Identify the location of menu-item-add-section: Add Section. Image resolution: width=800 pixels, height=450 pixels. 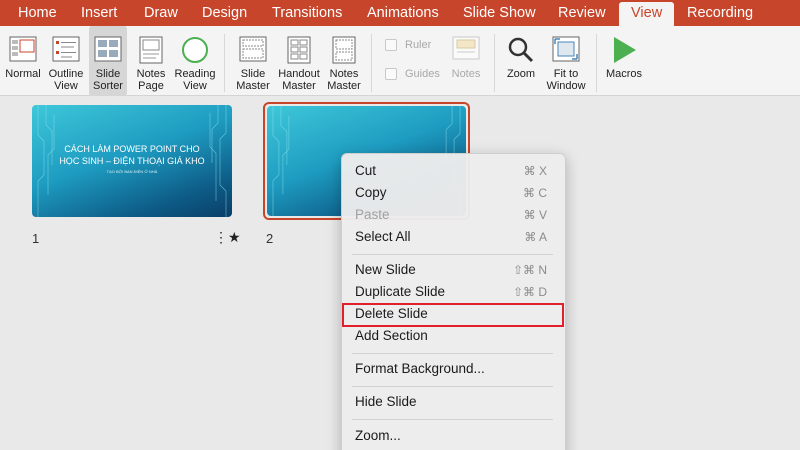
(453, 336).